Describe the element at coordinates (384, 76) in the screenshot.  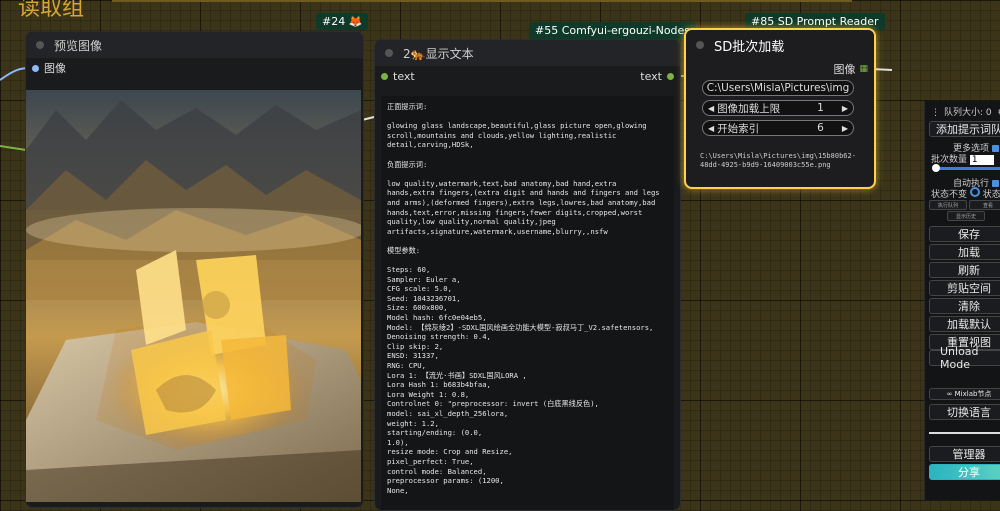
I see `text-input-dot-icon` at that location.